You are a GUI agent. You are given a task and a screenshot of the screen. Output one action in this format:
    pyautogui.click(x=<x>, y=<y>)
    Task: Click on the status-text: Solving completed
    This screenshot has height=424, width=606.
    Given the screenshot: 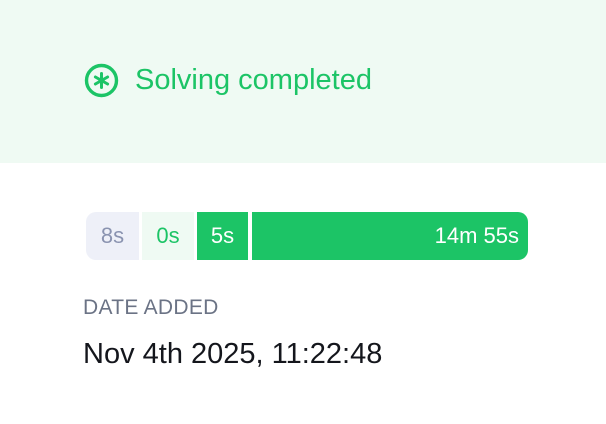 What is the action you would take?
    pyautogui.click(x=253, y=80)
    